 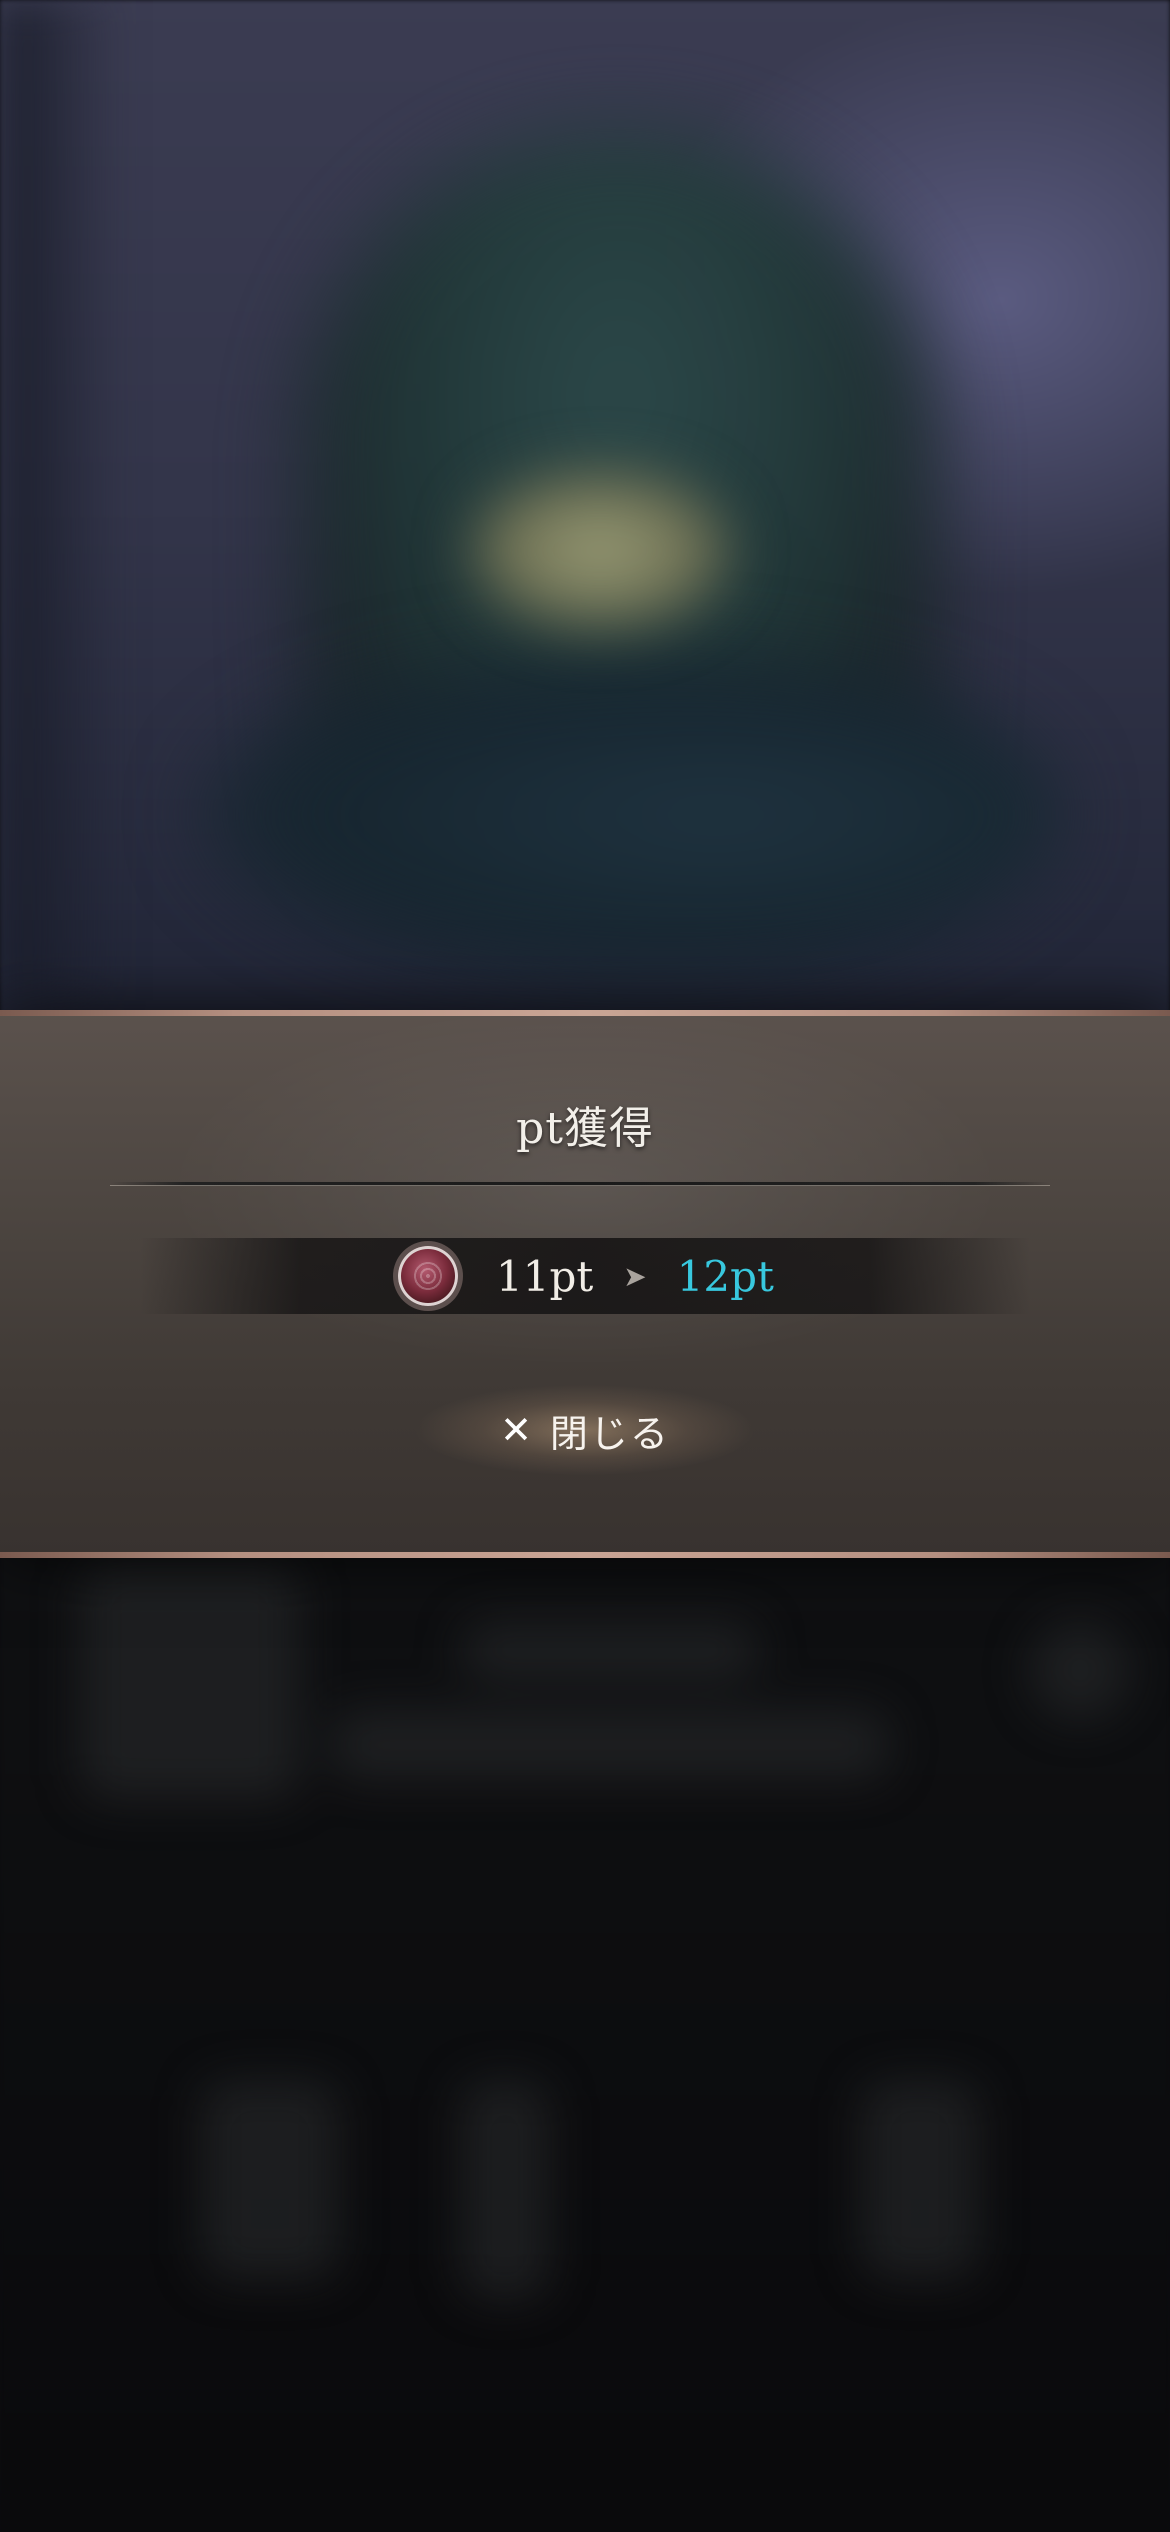 What do you see at coordinates (580, 1184) in the screenshot?
I see `title-divider` at bounding box center [580, 1184].